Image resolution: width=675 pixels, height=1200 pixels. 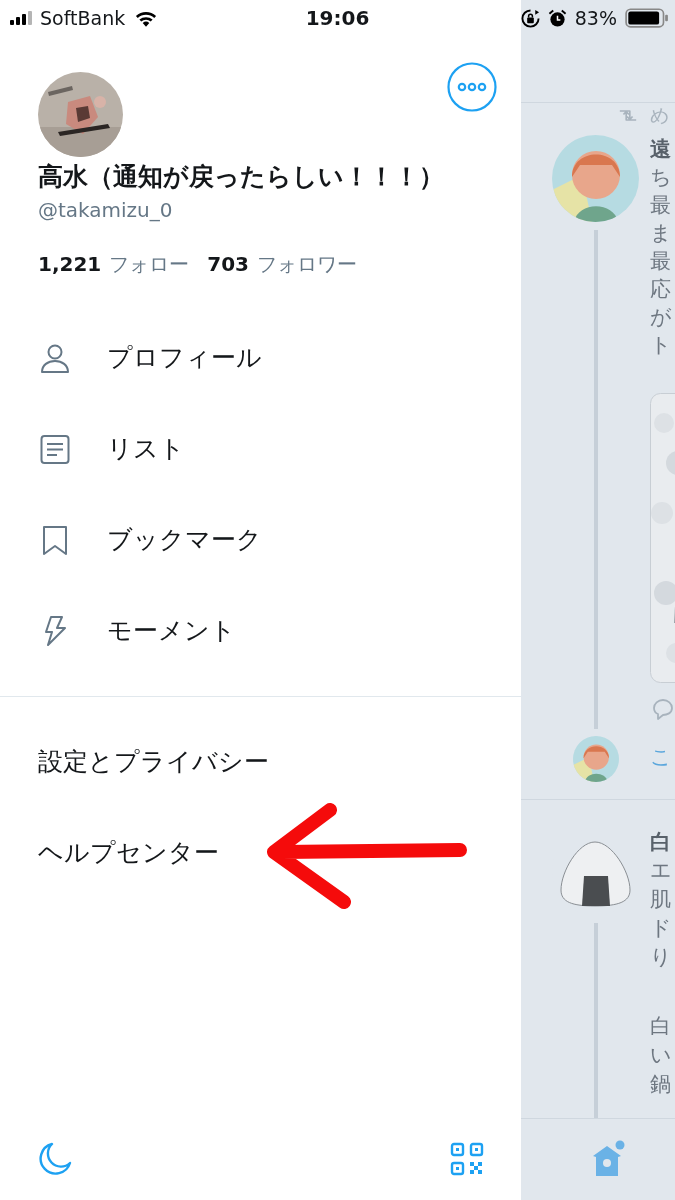 What do you see at coordinates (134, 761) in the screenshot?
I see `menu-item: 設定とプライバシー` at bounding box center [134, 761].